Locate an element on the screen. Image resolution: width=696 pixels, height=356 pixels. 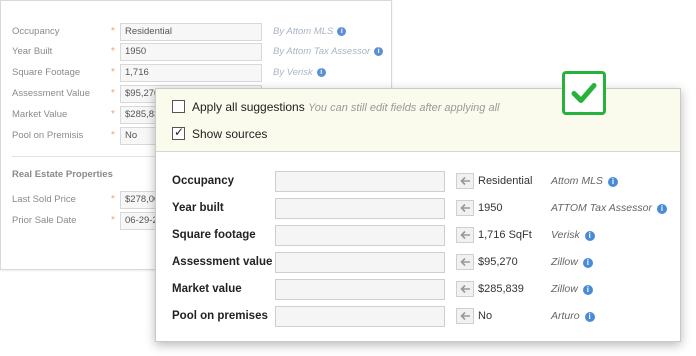
suggestion-row-year-built: Year built 1950 ATTOM Tax Assessor i is located at coordinates (418, 209).